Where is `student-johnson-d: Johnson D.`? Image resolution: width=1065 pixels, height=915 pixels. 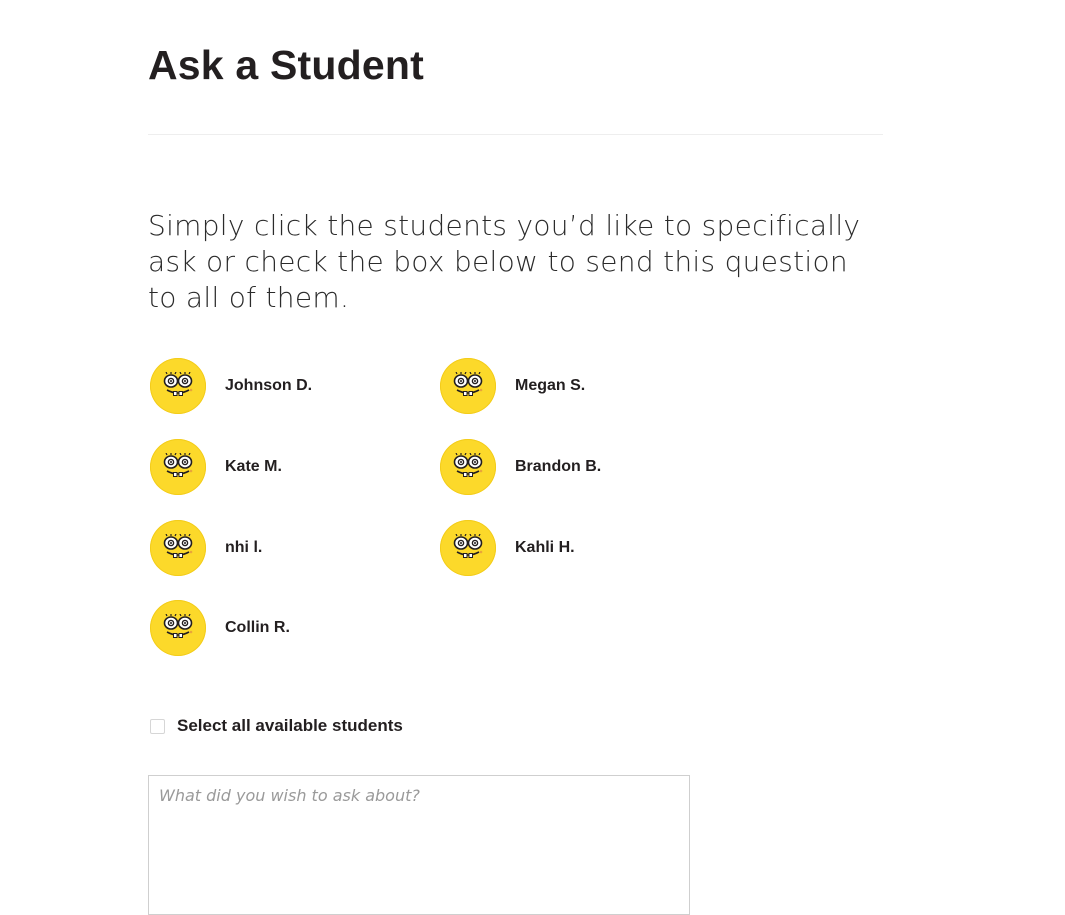 student-johnson-d: Johnson D. is located at coordinates (280, 386).